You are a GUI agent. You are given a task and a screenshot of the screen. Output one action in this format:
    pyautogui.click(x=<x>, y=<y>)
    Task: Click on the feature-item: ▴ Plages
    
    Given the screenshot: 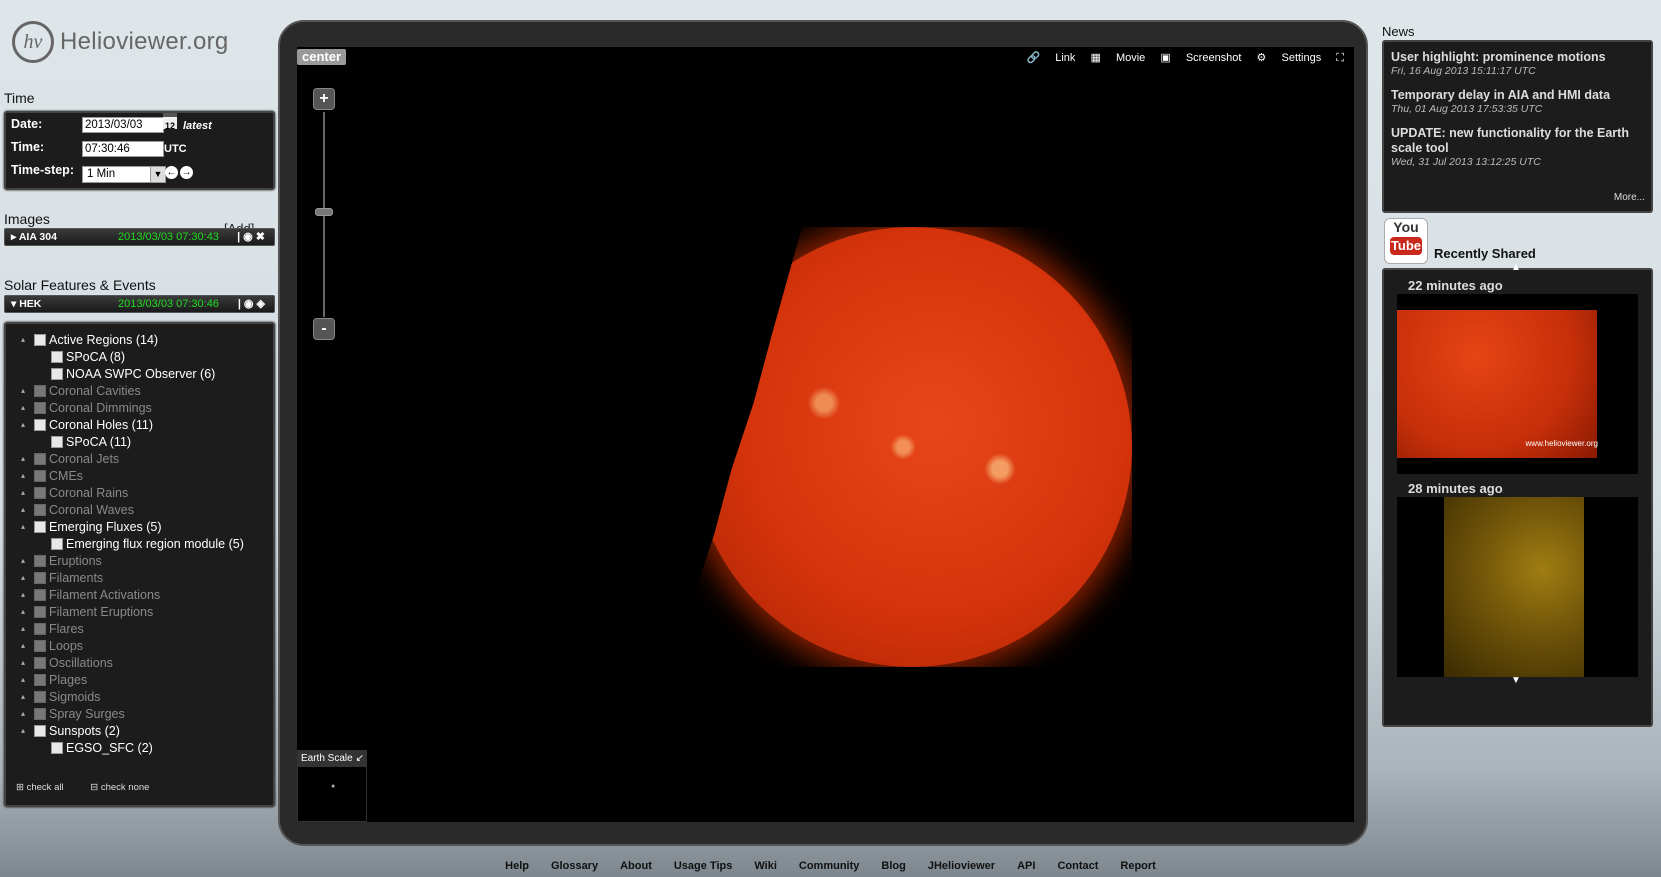 What is the action you would take?
    pyautogui.click(x=54, y=680)
    